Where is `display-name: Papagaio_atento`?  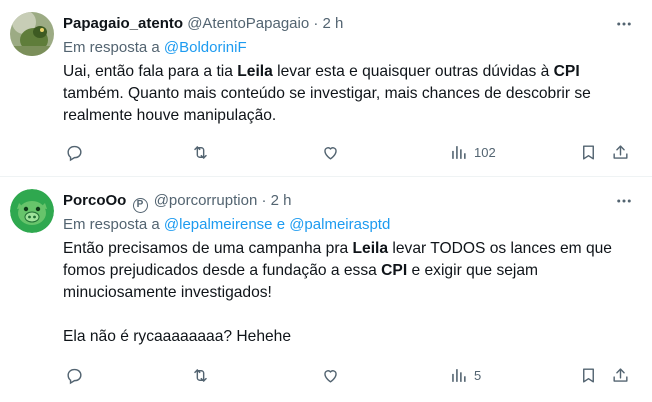
display-name: Papagaio_atento is located at coordinates (123, 23).